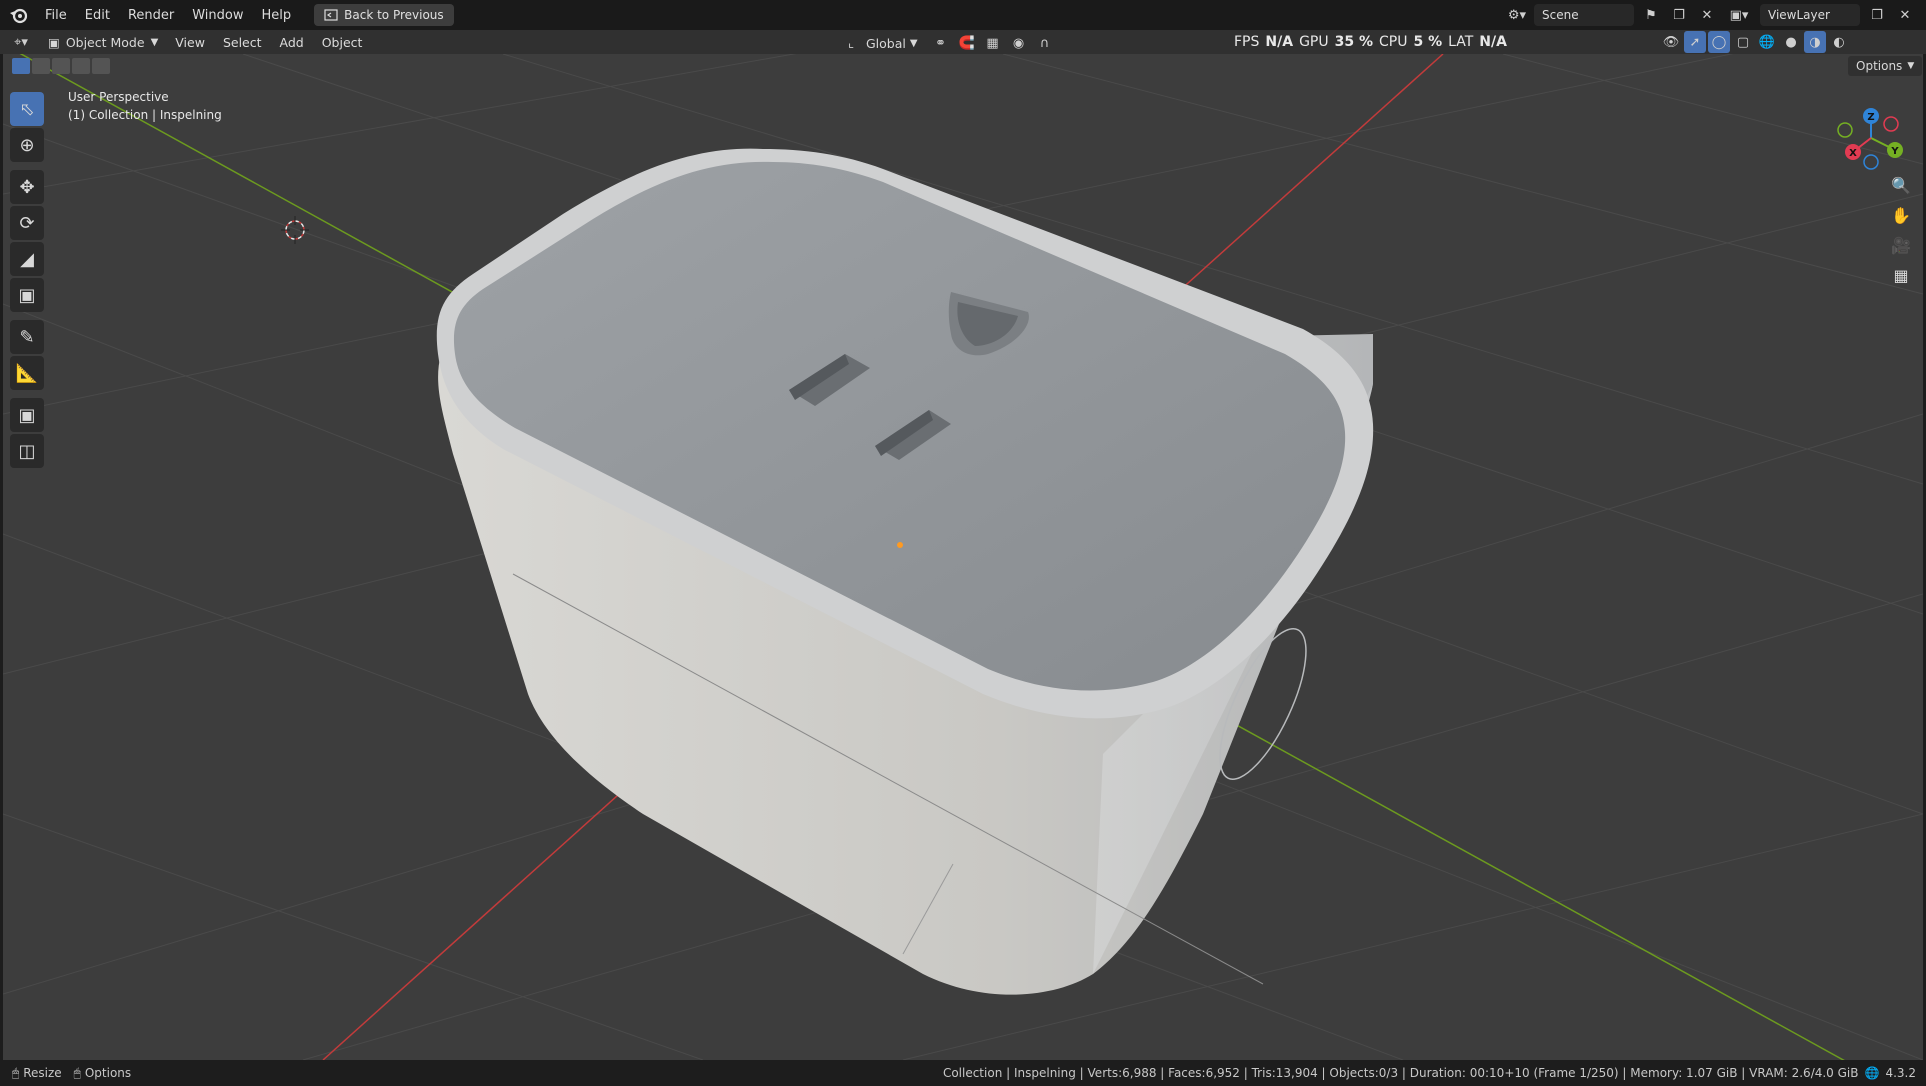  I want to click on perspective-label: User Perspective, so click(118, 97).